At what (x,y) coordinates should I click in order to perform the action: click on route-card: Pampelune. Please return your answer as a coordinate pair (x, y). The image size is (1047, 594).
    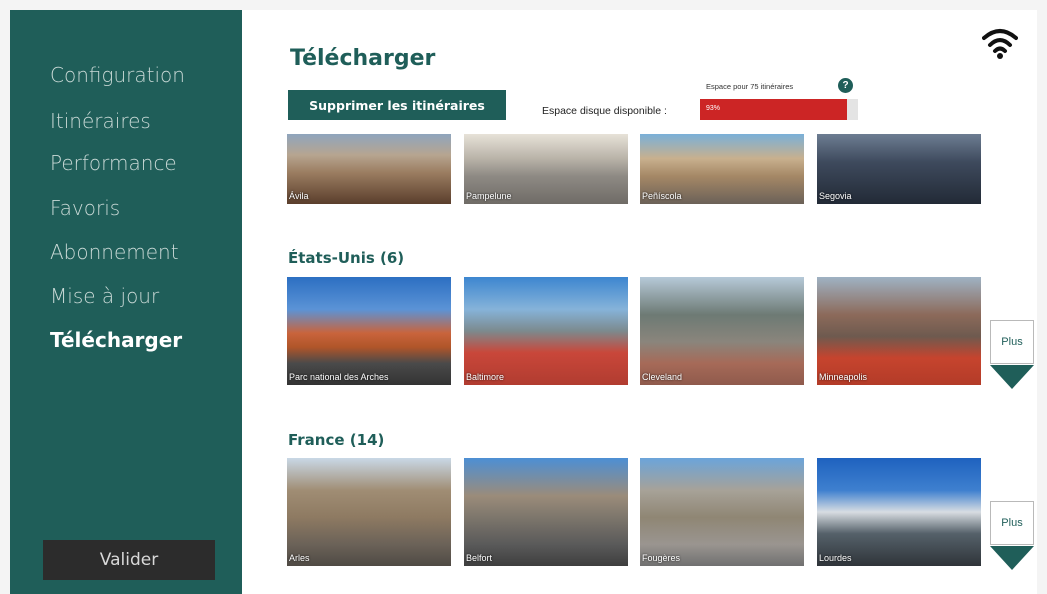
    Looking at the image, I should click on (546, 169).